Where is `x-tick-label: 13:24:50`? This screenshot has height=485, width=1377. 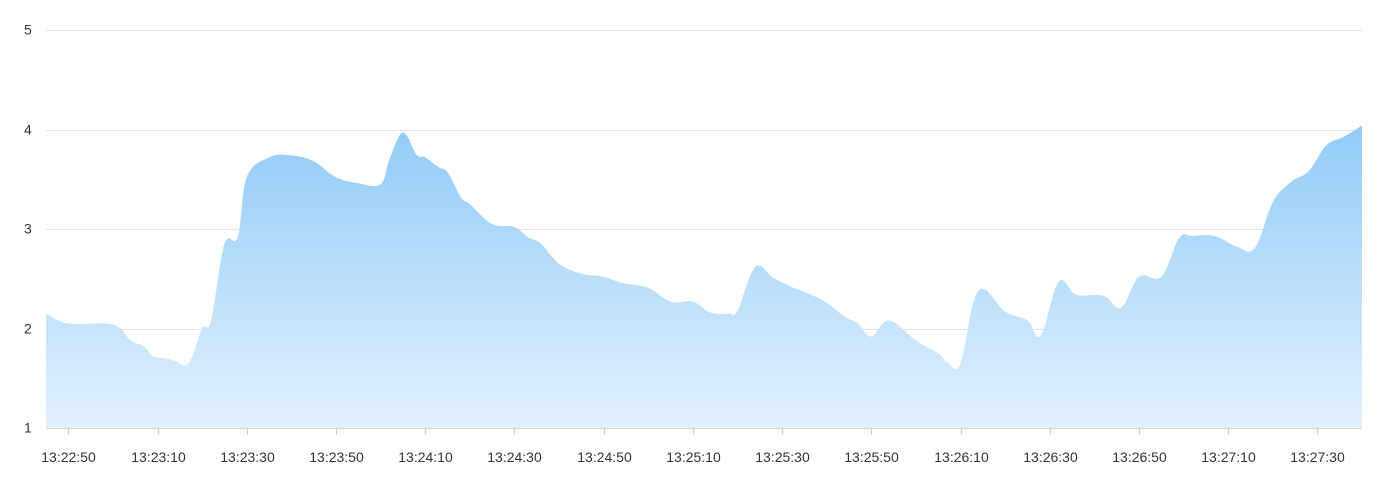
x-tick-label: 13:24:50 is located at coordinates (604, 457).